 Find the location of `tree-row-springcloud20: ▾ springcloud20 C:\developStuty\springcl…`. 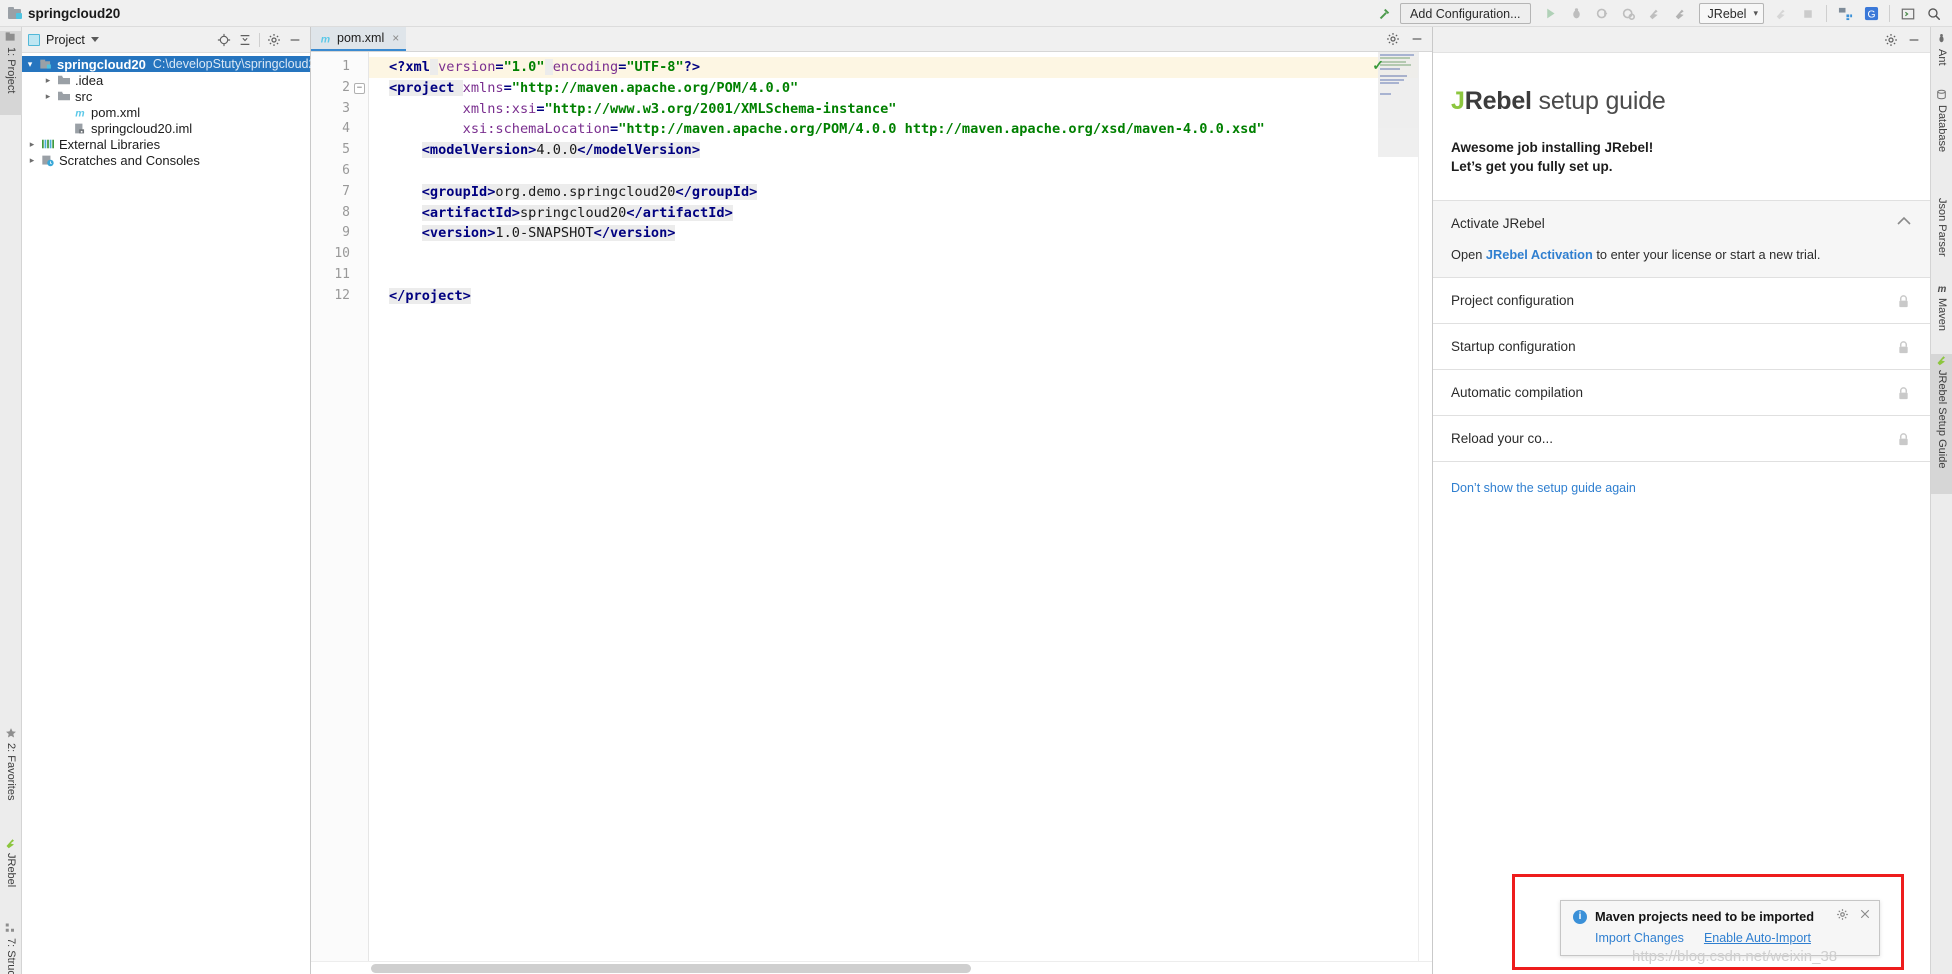

tree-row-springcloud20: ▾ springcloud20 C:\developStuty\springcl… is located at coordinates (172, 64).